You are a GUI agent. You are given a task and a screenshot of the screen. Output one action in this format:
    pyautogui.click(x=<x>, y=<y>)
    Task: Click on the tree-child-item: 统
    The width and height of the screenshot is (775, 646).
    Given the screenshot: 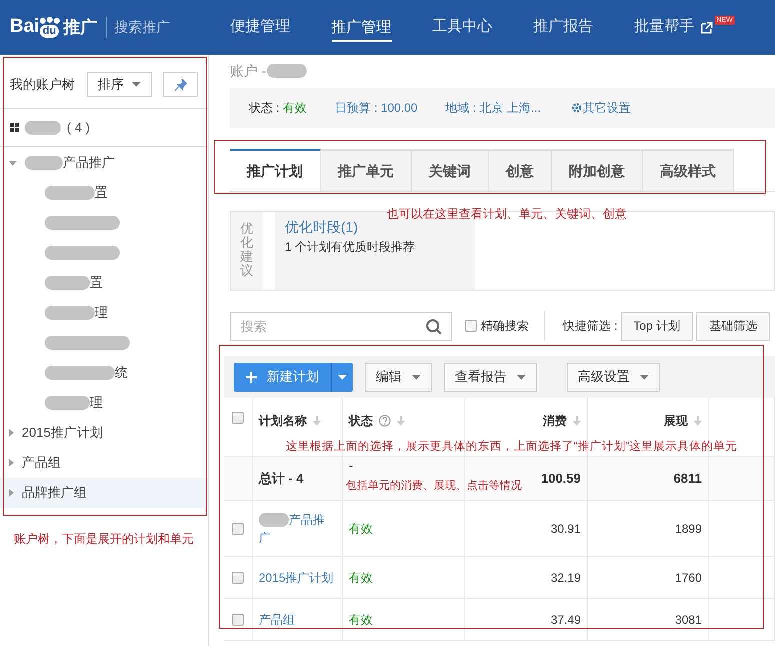 What is the action you would take?
    pyautogui.click(x=104, y=373)
    